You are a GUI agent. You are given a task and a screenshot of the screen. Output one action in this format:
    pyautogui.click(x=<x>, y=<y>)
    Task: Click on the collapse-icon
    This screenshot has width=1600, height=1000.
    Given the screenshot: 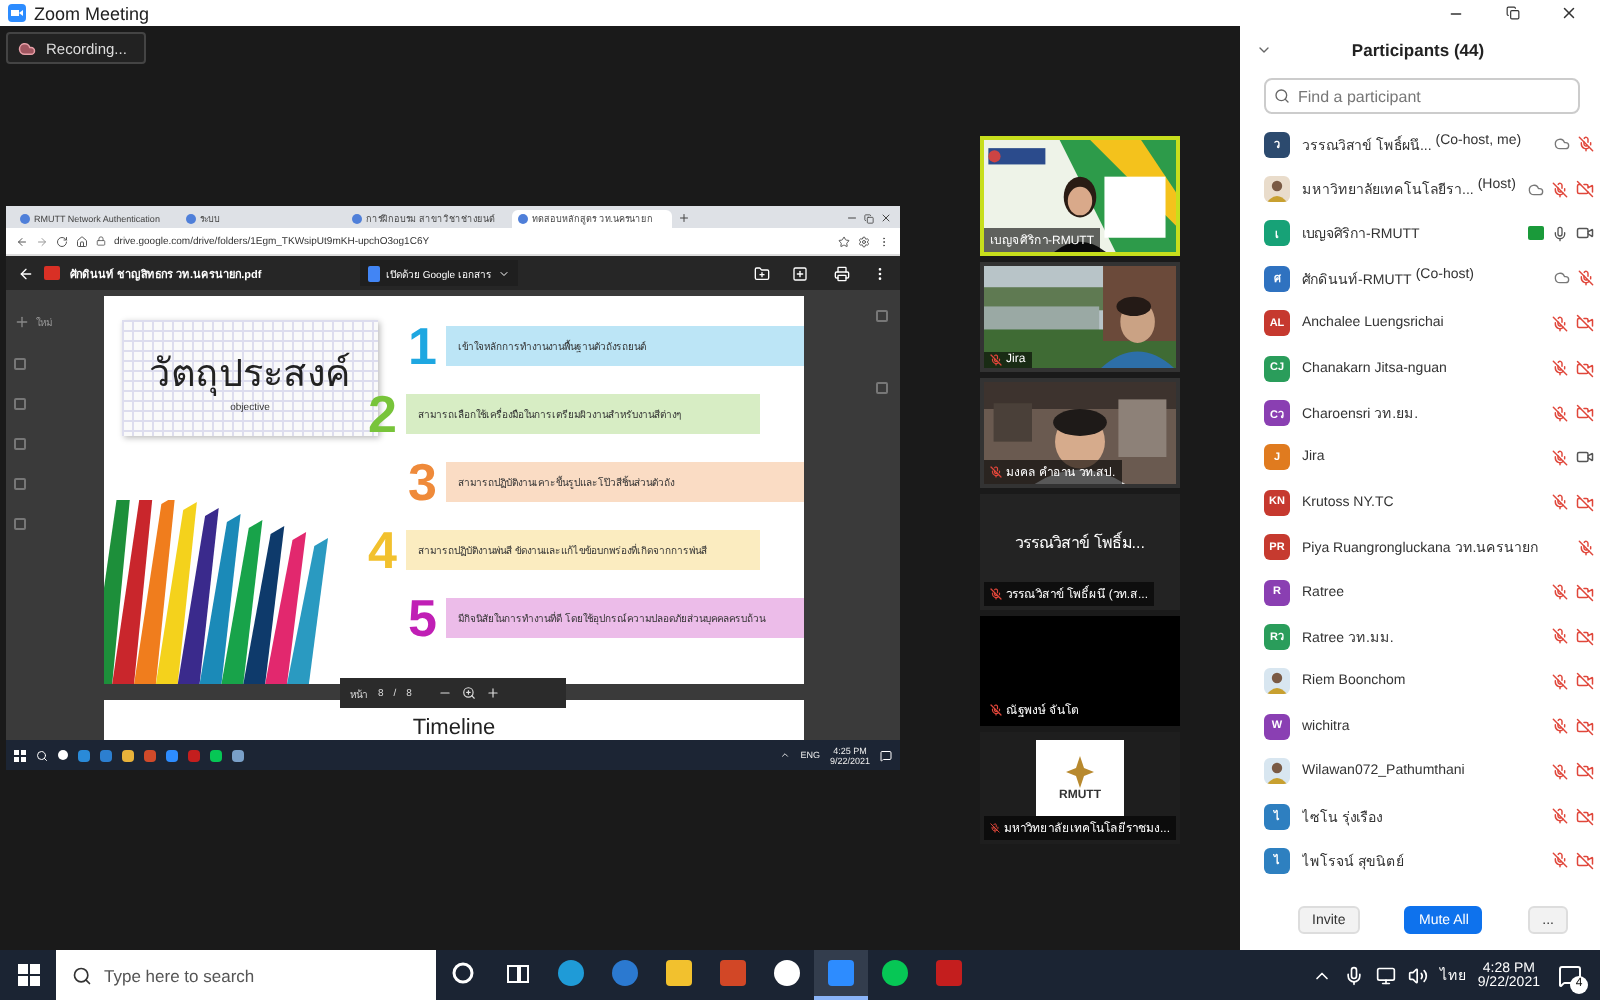 What is the action you would take?
    pyautogui.click(x=1264, y=50)
    